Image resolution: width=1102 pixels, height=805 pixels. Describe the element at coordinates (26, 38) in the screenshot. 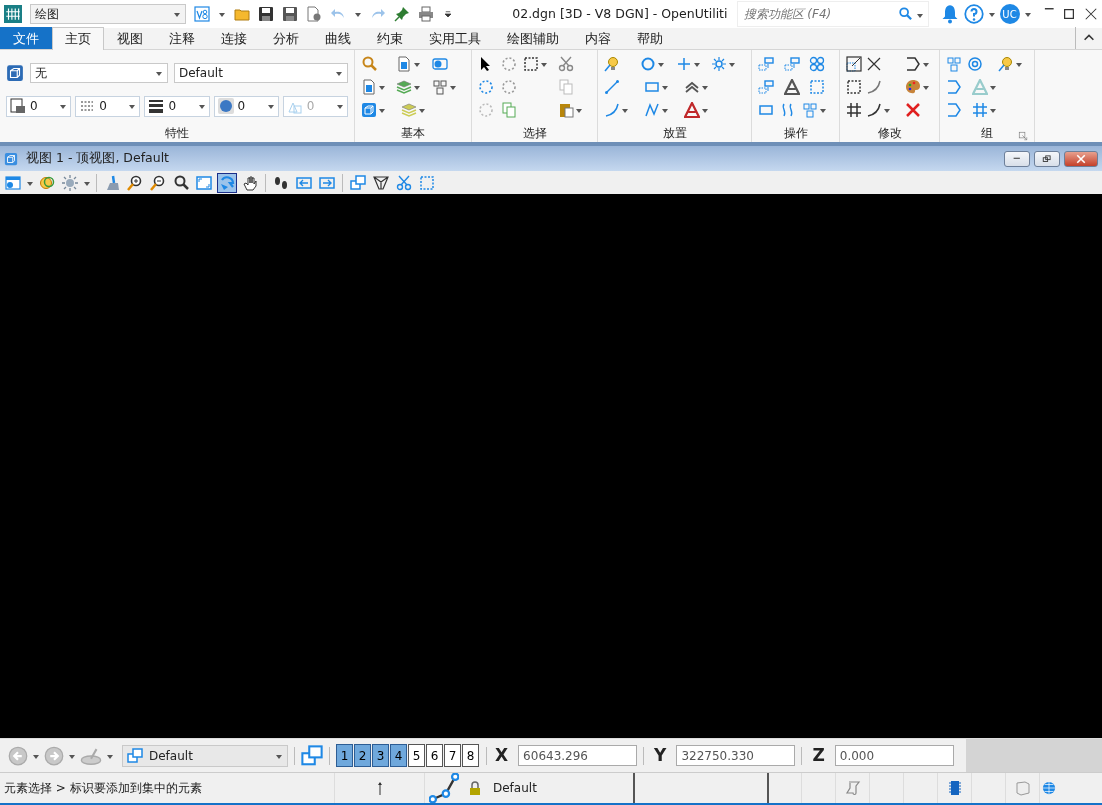

I see `ribbon-tab: 文件` at that location.